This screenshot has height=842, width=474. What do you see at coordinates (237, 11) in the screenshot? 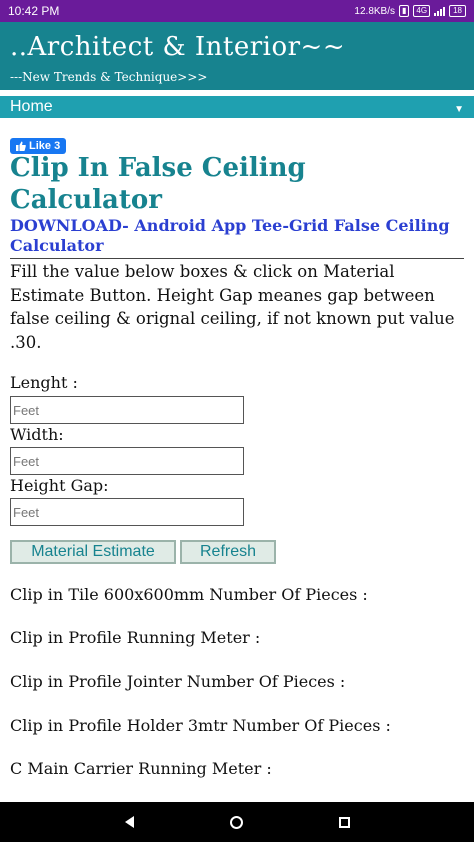
I see `status-bar: 10:42 PM 12.8KB/s ▮ 4G 18` at bounding box center [237, 11].